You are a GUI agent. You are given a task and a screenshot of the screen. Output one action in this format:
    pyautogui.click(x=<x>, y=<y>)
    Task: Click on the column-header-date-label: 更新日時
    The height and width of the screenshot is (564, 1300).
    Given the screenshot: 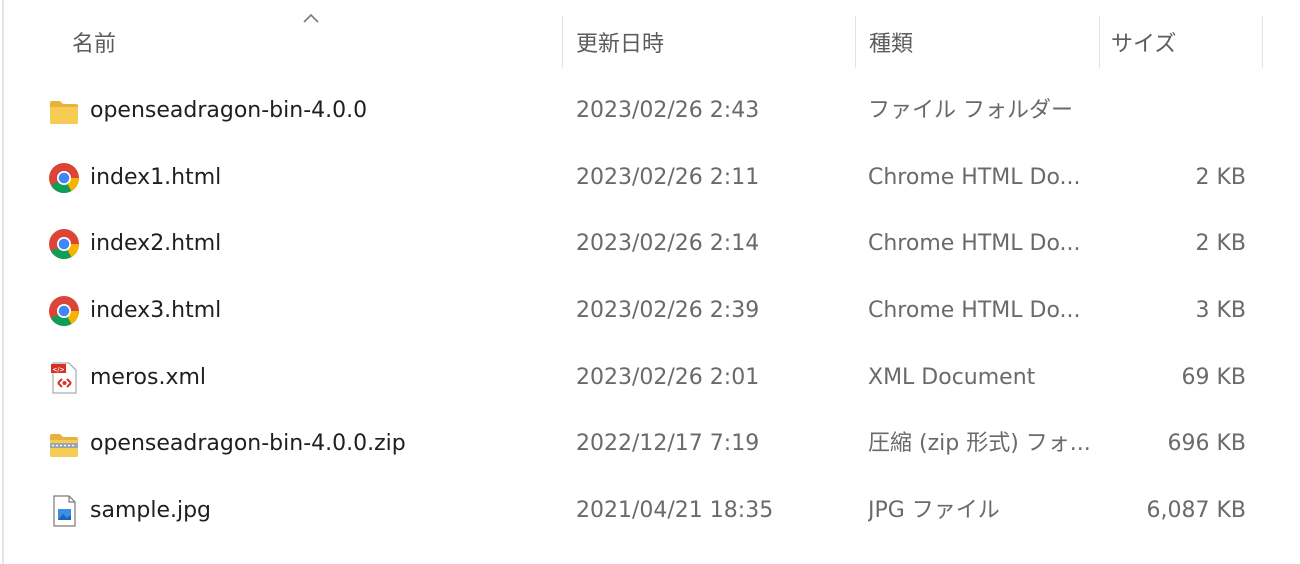 What is the action you would take?
    pyautogui.click(x=620, y=44)
    